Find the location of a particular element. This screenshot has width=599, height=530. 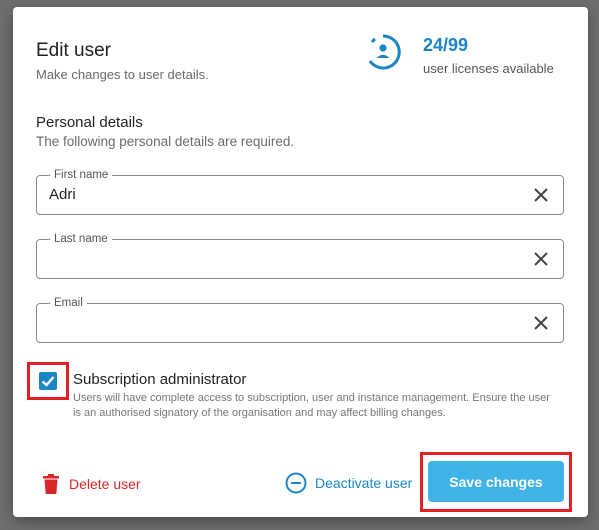

save-button-highlight: Save changes is located at coordinates (496, 482).